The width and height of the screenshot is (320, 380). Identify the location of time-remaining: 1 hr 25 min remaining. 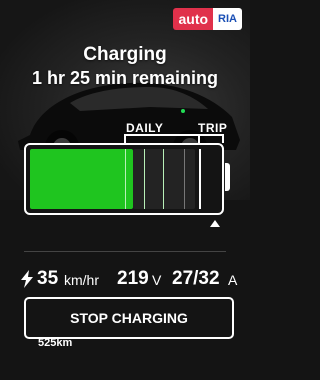
(125, 78).